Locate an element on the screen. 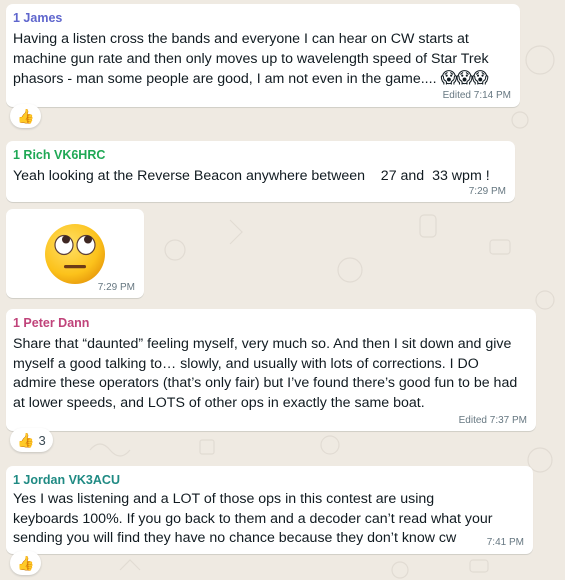  message-bubble: 7:29 PM is located at coordinates (75, 253).